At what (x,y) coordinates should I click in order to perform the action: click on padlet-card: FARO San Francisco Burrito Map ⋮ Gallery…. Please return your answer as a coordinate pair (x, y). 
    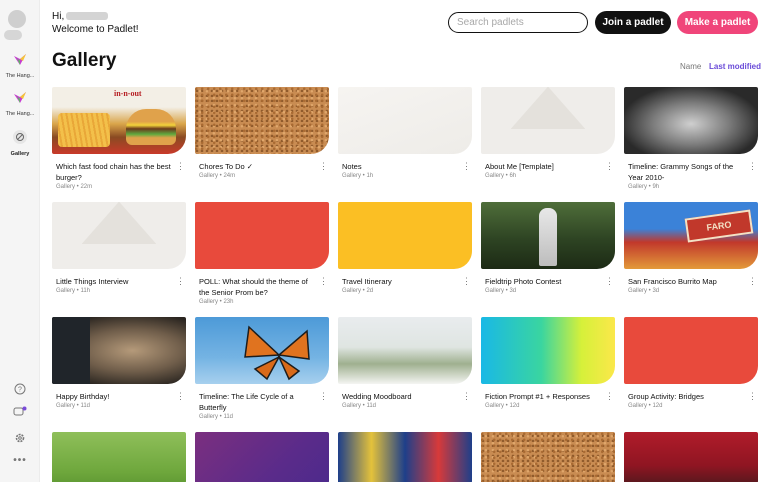
    Looking at the image, I should click on (691, 248).